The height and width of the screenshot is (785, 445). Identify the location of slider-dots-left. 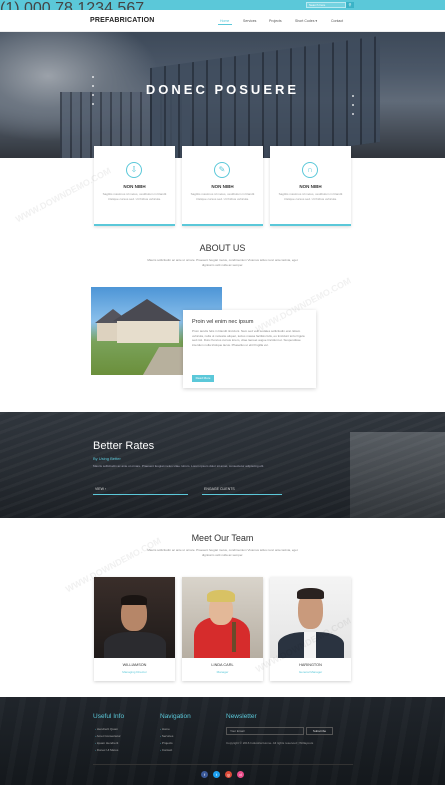
(93, 94).